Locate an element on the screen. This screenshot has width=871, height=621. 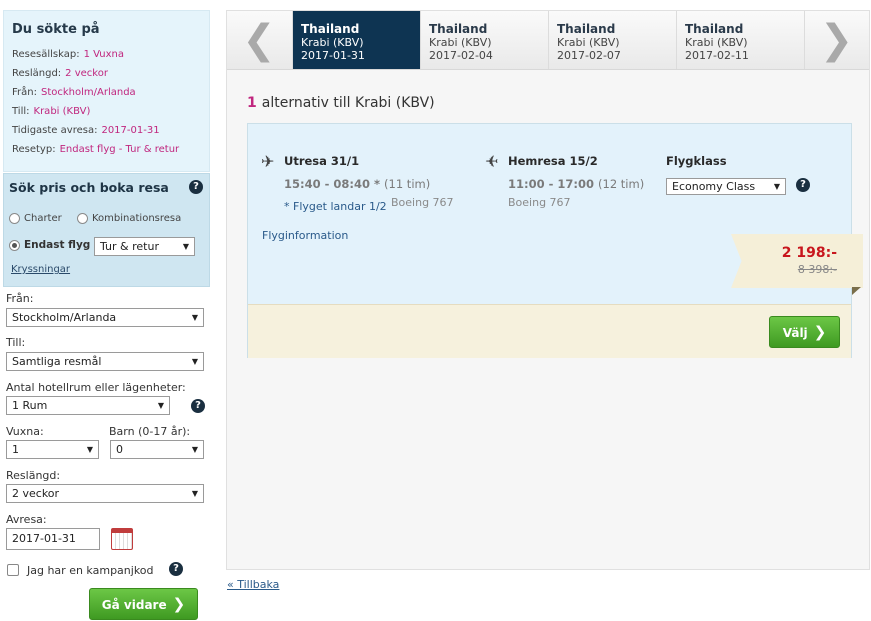
continue-button: Gå vidare ❯ is located at coordinates (143, 604).